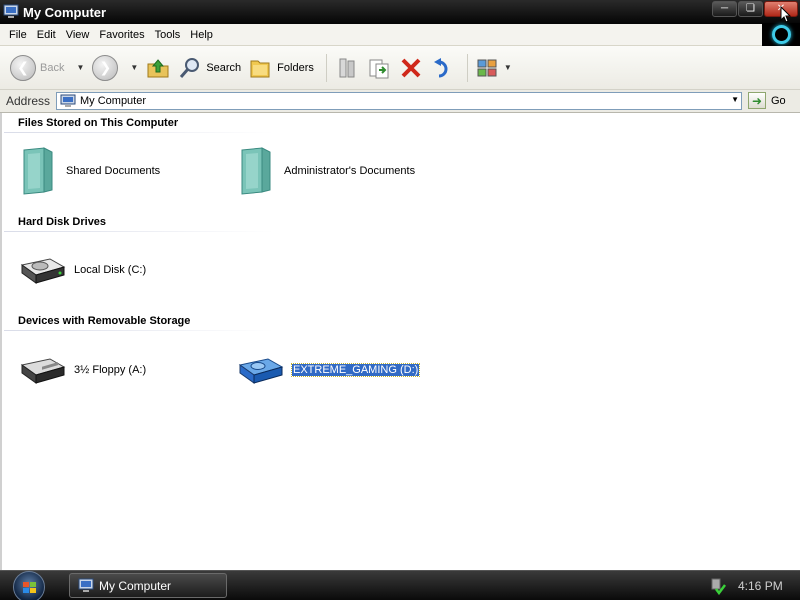 This screenshot has height=600, width=800. I want to click on administrator-documents-folder-icon, so click(256, 171).